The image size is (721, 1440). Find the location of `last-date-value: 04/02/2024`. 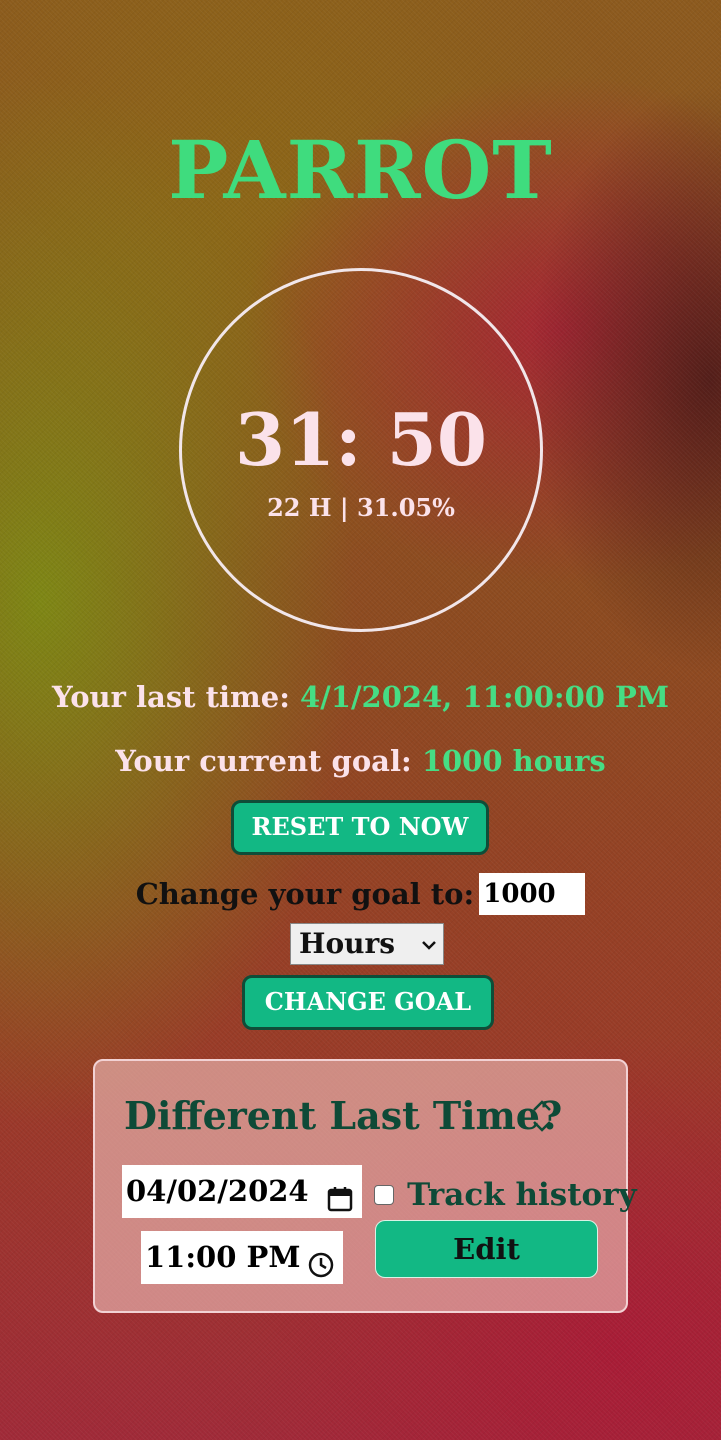

last-date-value: 04/02/2024 is located at coordinates (217, 1191).